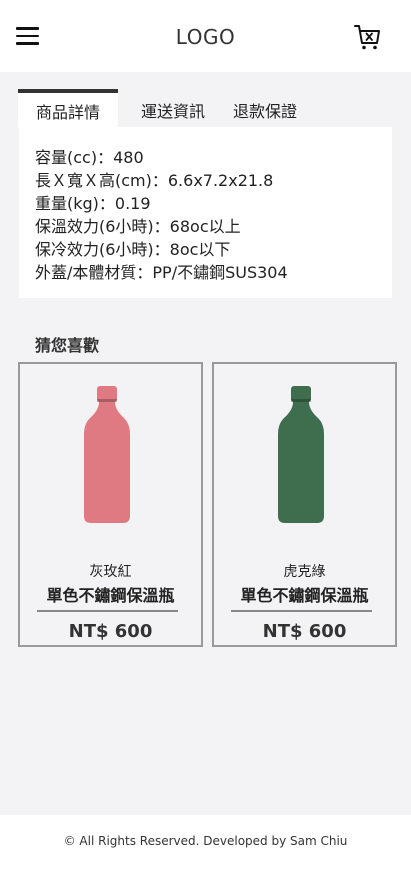 The height and width of the screenshot is (869, 411). I want to click on detail-capacity: 容量(cc)：480, so click(89, 157).